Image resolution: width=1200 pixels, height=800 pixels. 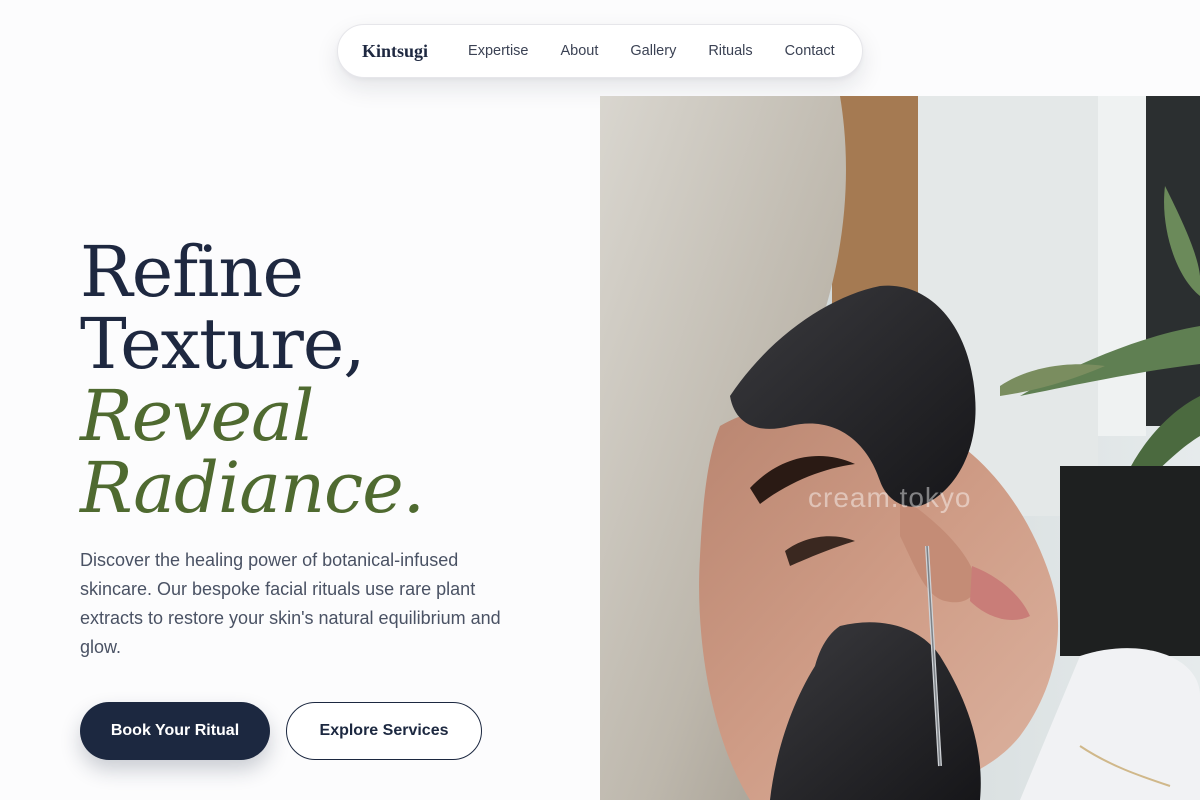 I want to click on explore-services-button: Explore Services, so click(x=384, y=731).